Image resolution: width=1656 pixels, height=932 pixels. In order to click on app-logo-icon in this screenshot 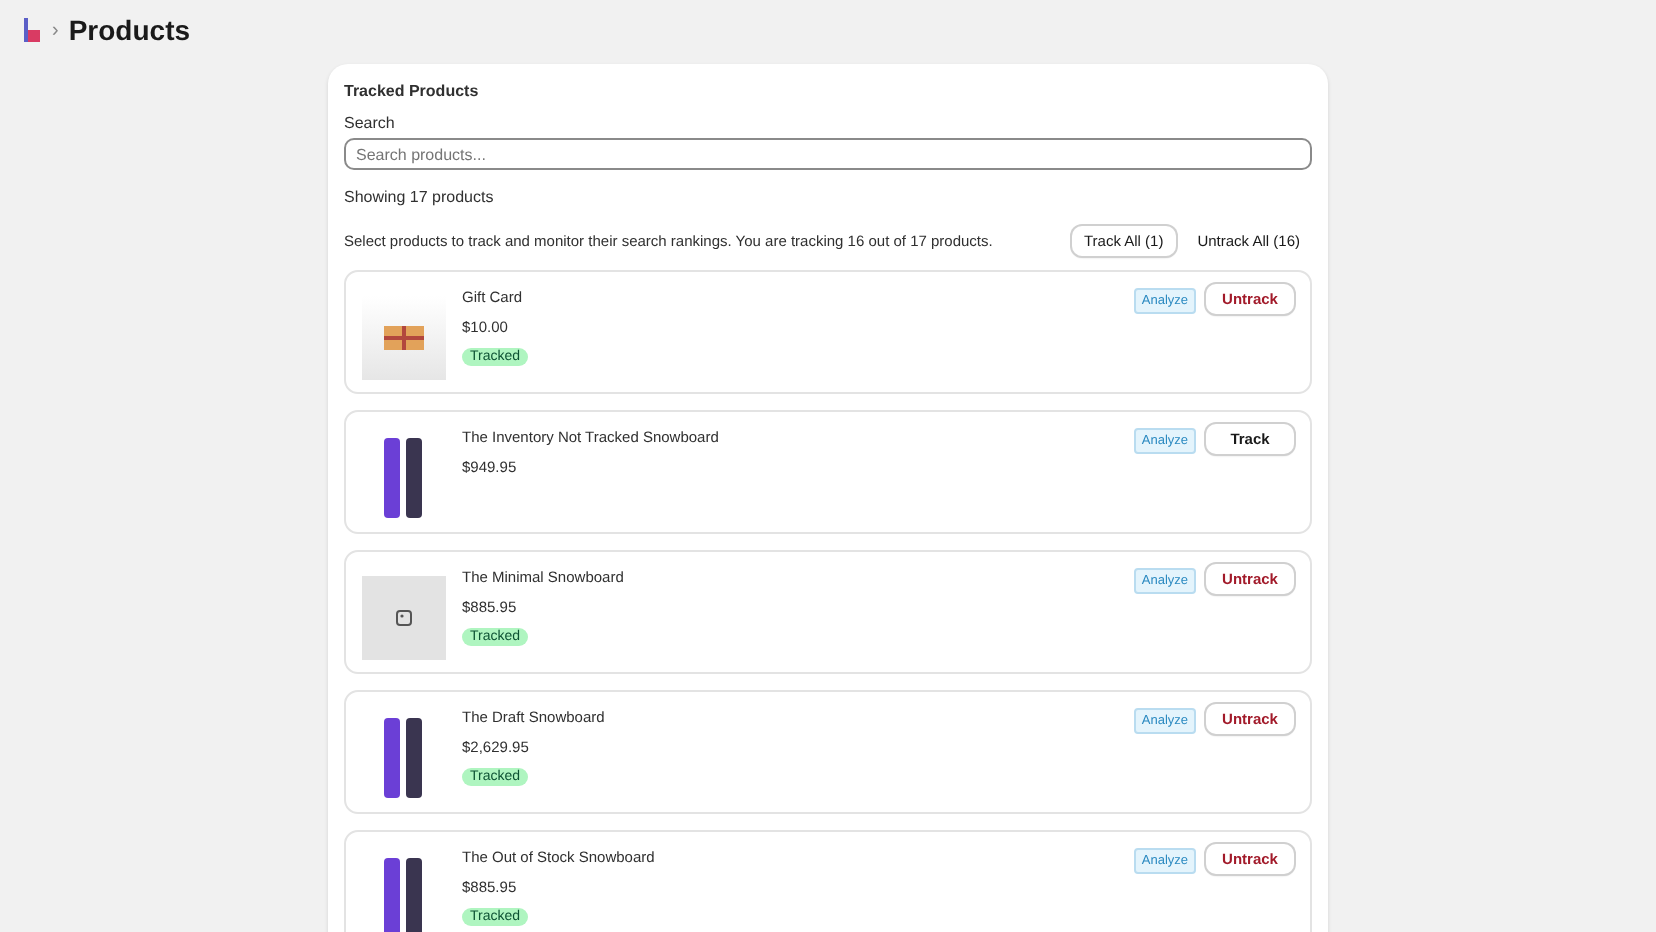, I will do `click(32, 30)`.